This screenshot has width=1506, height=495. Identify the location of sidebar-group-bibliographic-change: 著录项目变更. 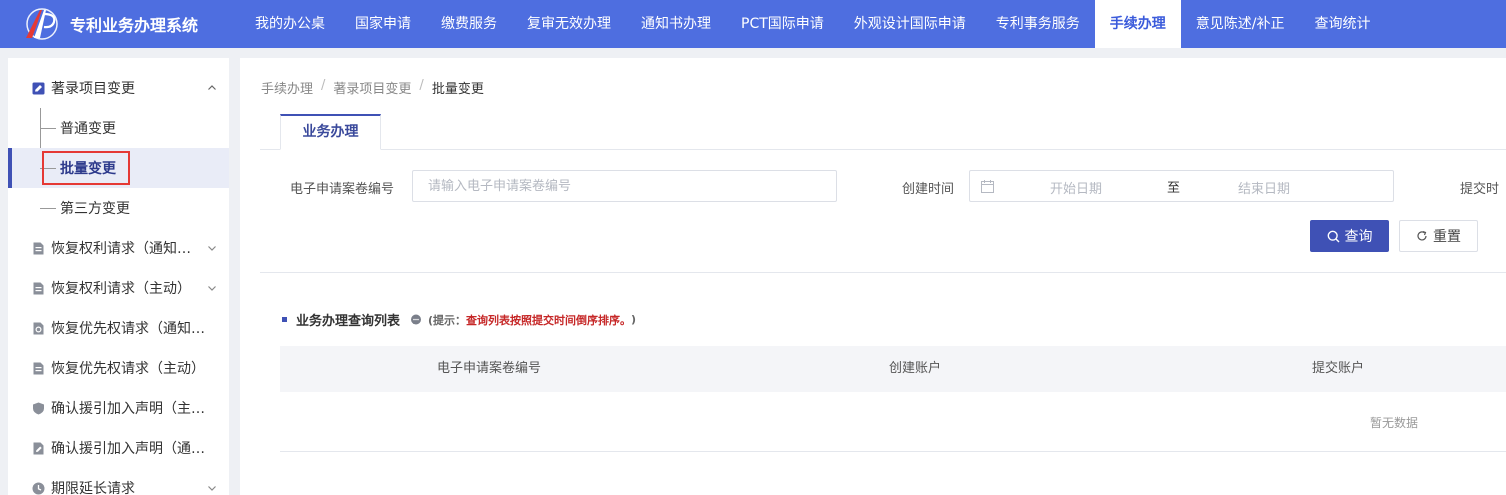
(118, 88).